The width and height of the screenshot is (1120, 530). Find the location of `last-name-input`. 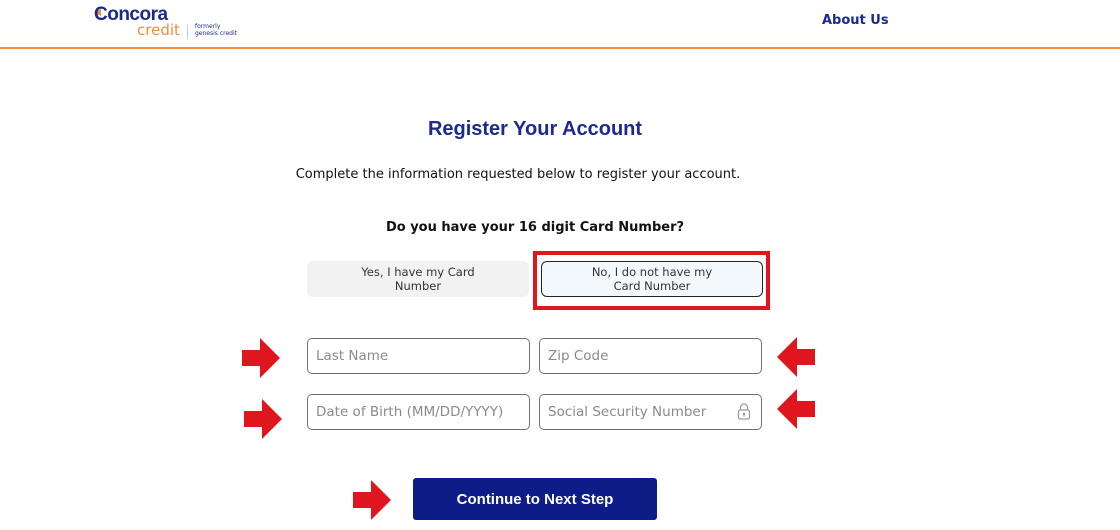

last-name-input is located at coordinates (418, 356).